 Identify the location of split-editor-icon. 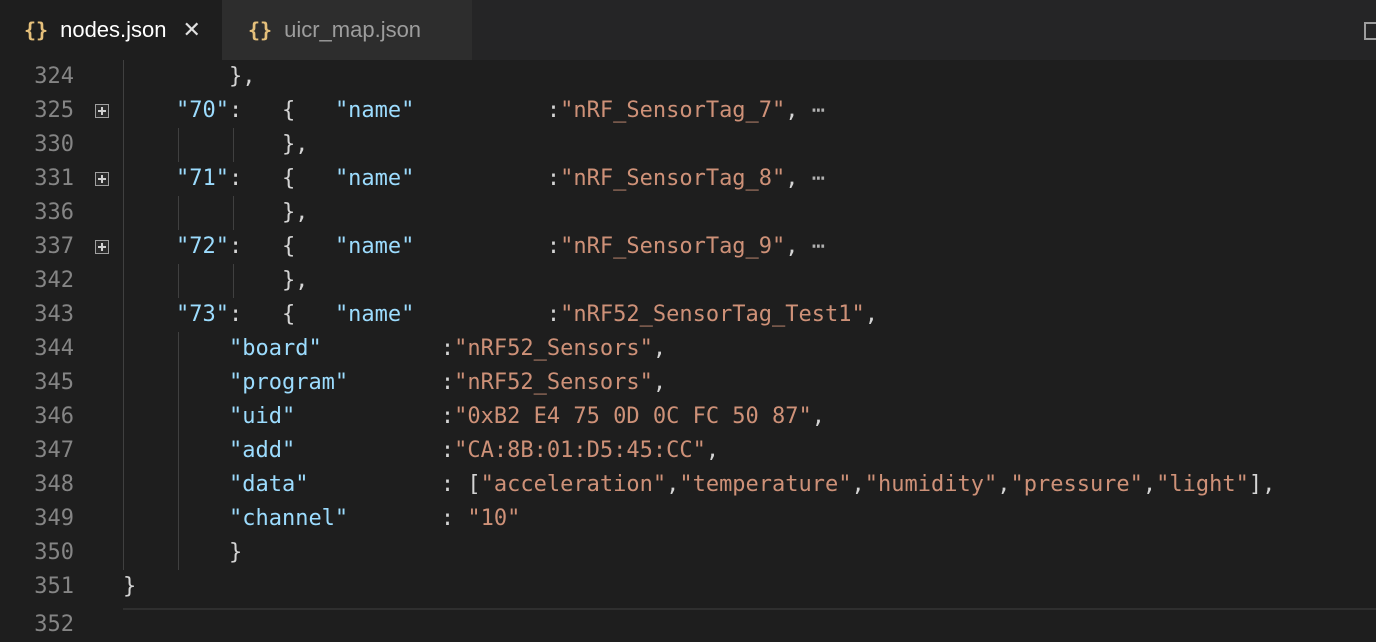
(1370, 31).